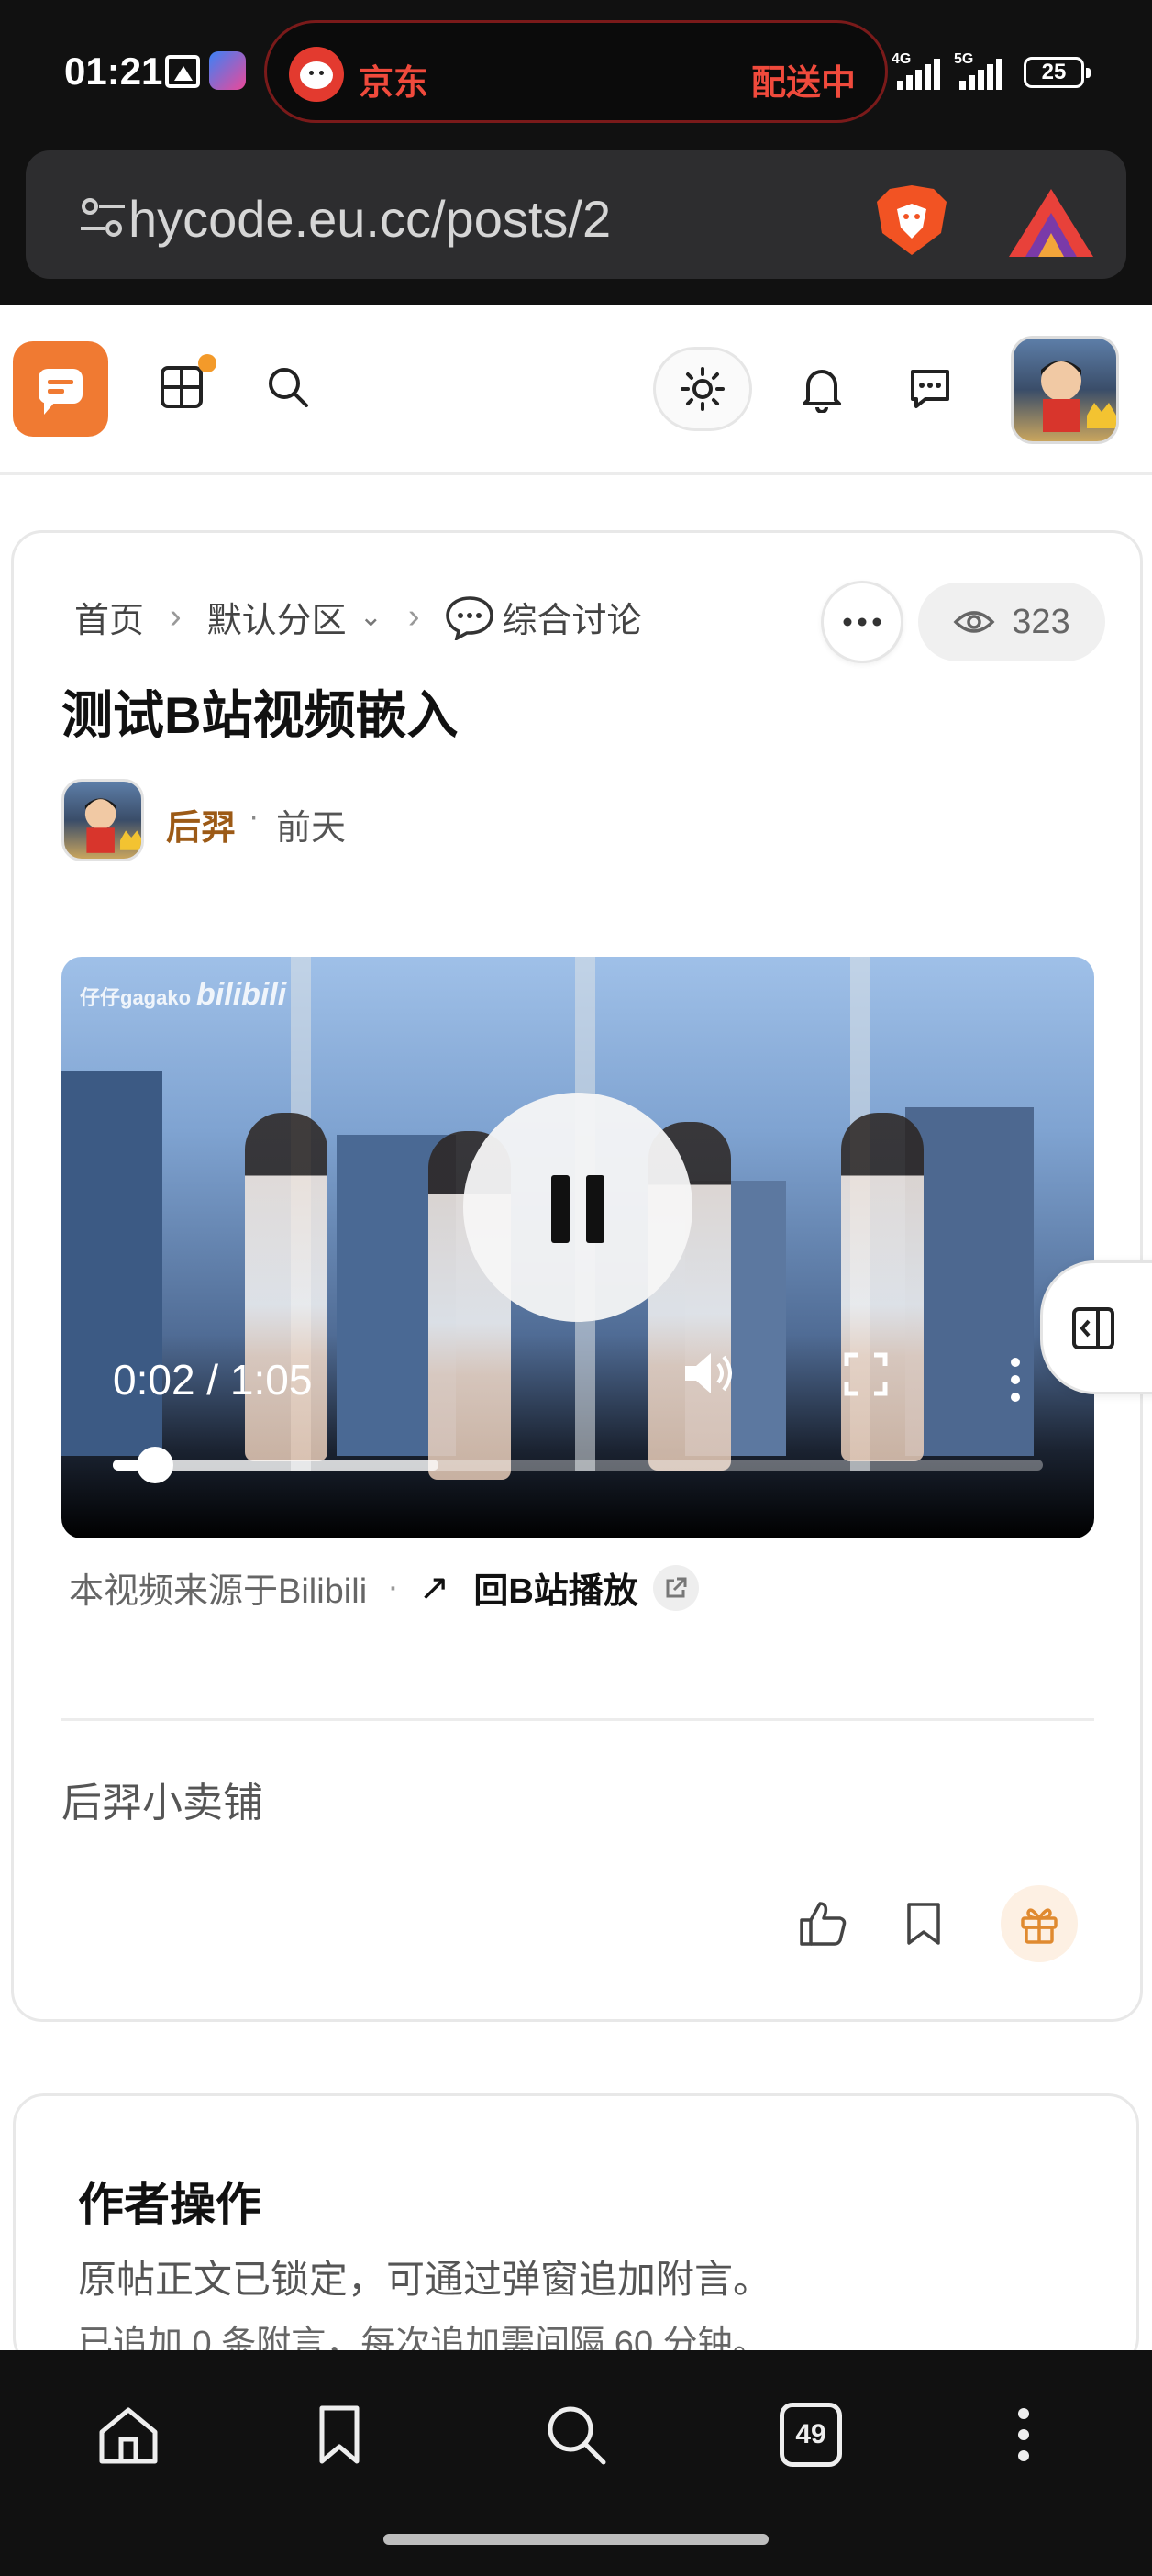  I want to click on eye-icon, so click(974, 622).